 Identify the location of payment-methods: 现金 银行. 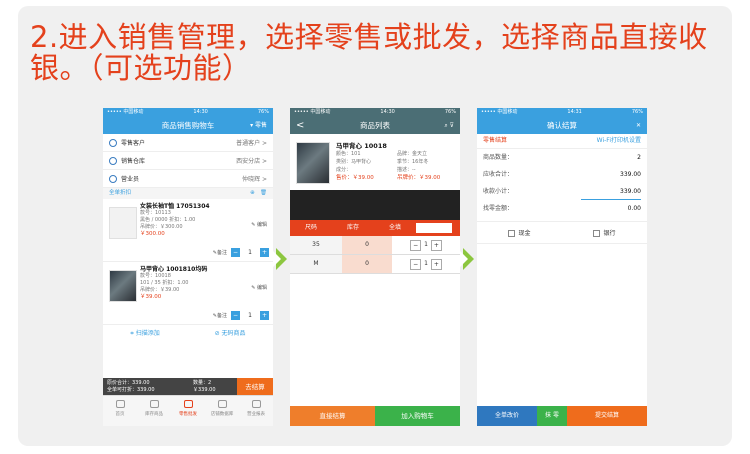
(562, 232).